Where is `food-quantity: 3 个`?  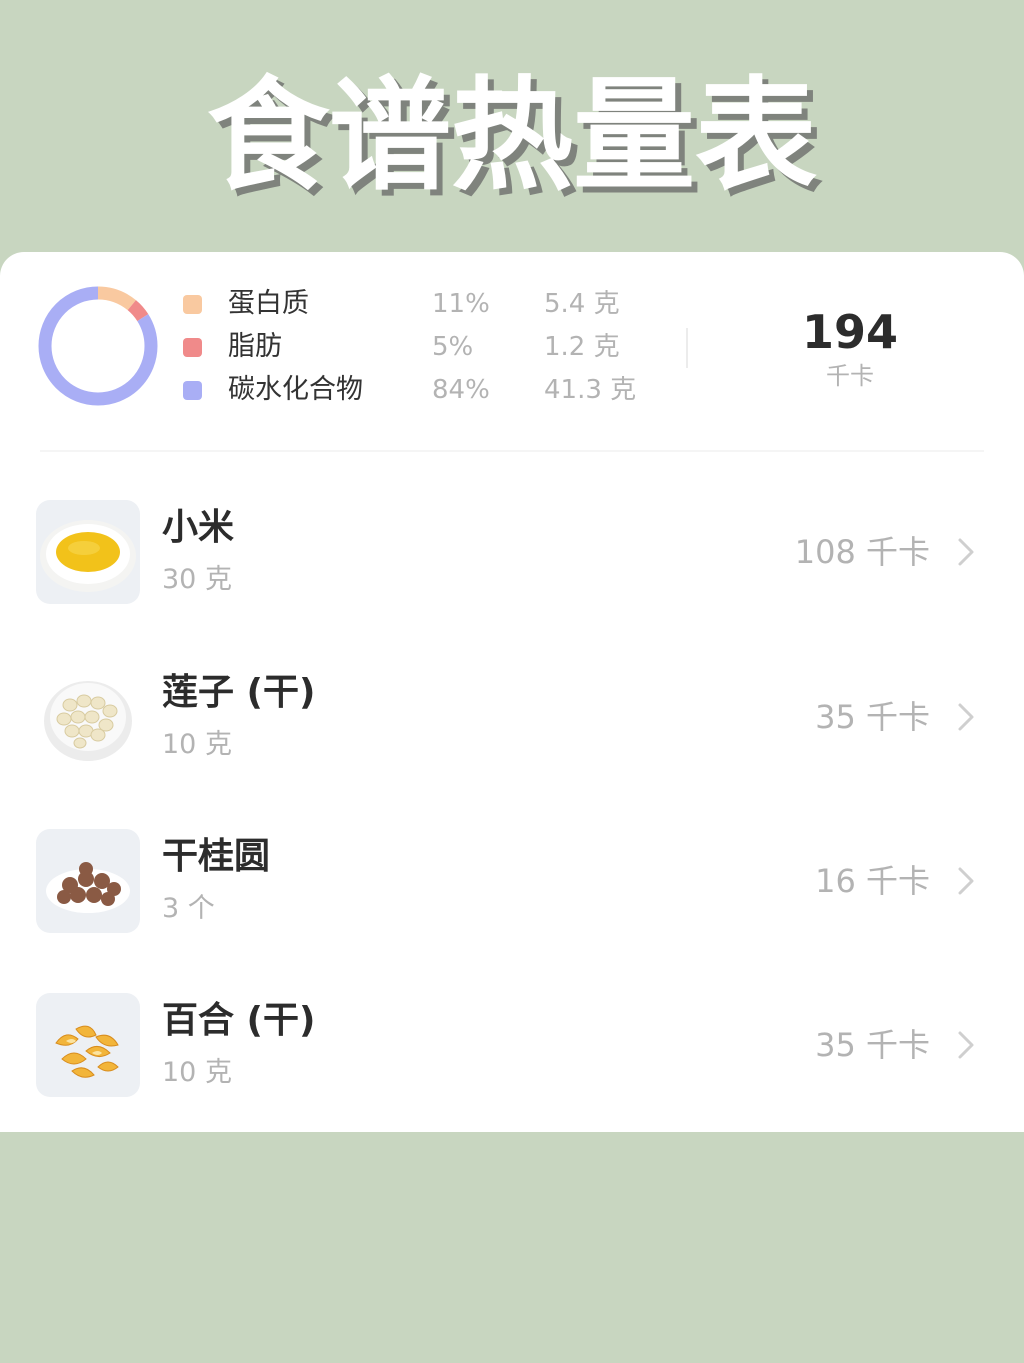 food-quantity: 3 个 is located at coordinates (188, 908).